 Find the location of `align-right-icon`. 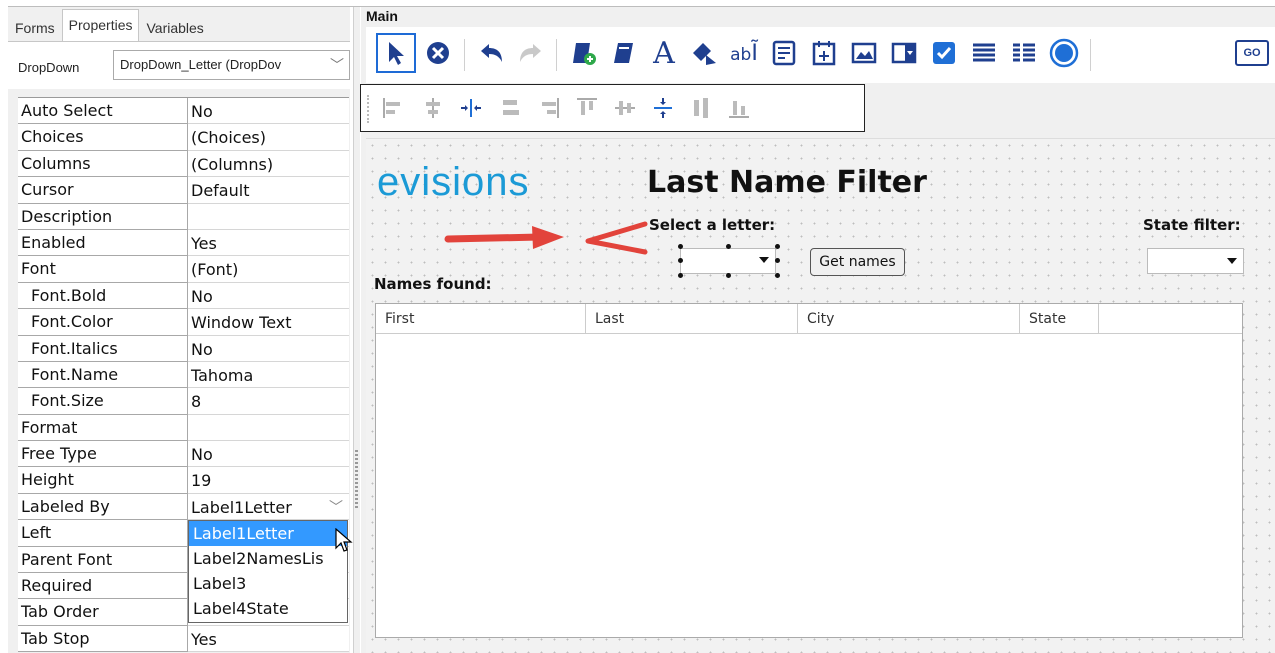

align-right-icon is located at coordinates (549, 108).